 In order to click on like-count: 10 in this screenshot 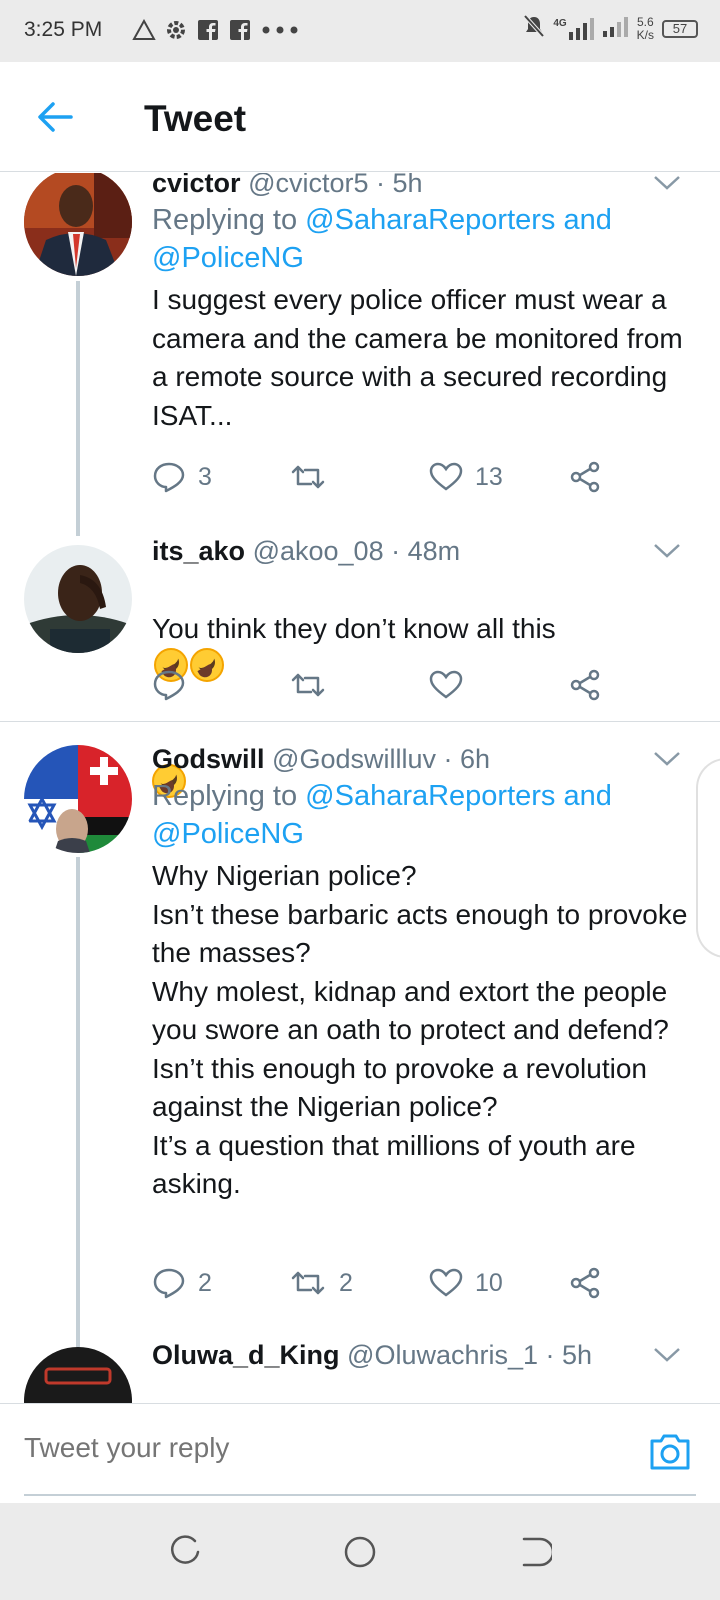, I will do `click(489, 1282)`.